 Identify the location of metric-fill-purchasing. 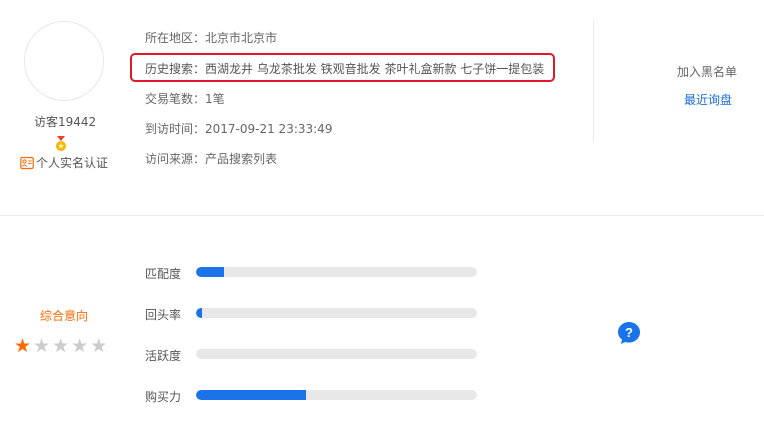
(251, 395).